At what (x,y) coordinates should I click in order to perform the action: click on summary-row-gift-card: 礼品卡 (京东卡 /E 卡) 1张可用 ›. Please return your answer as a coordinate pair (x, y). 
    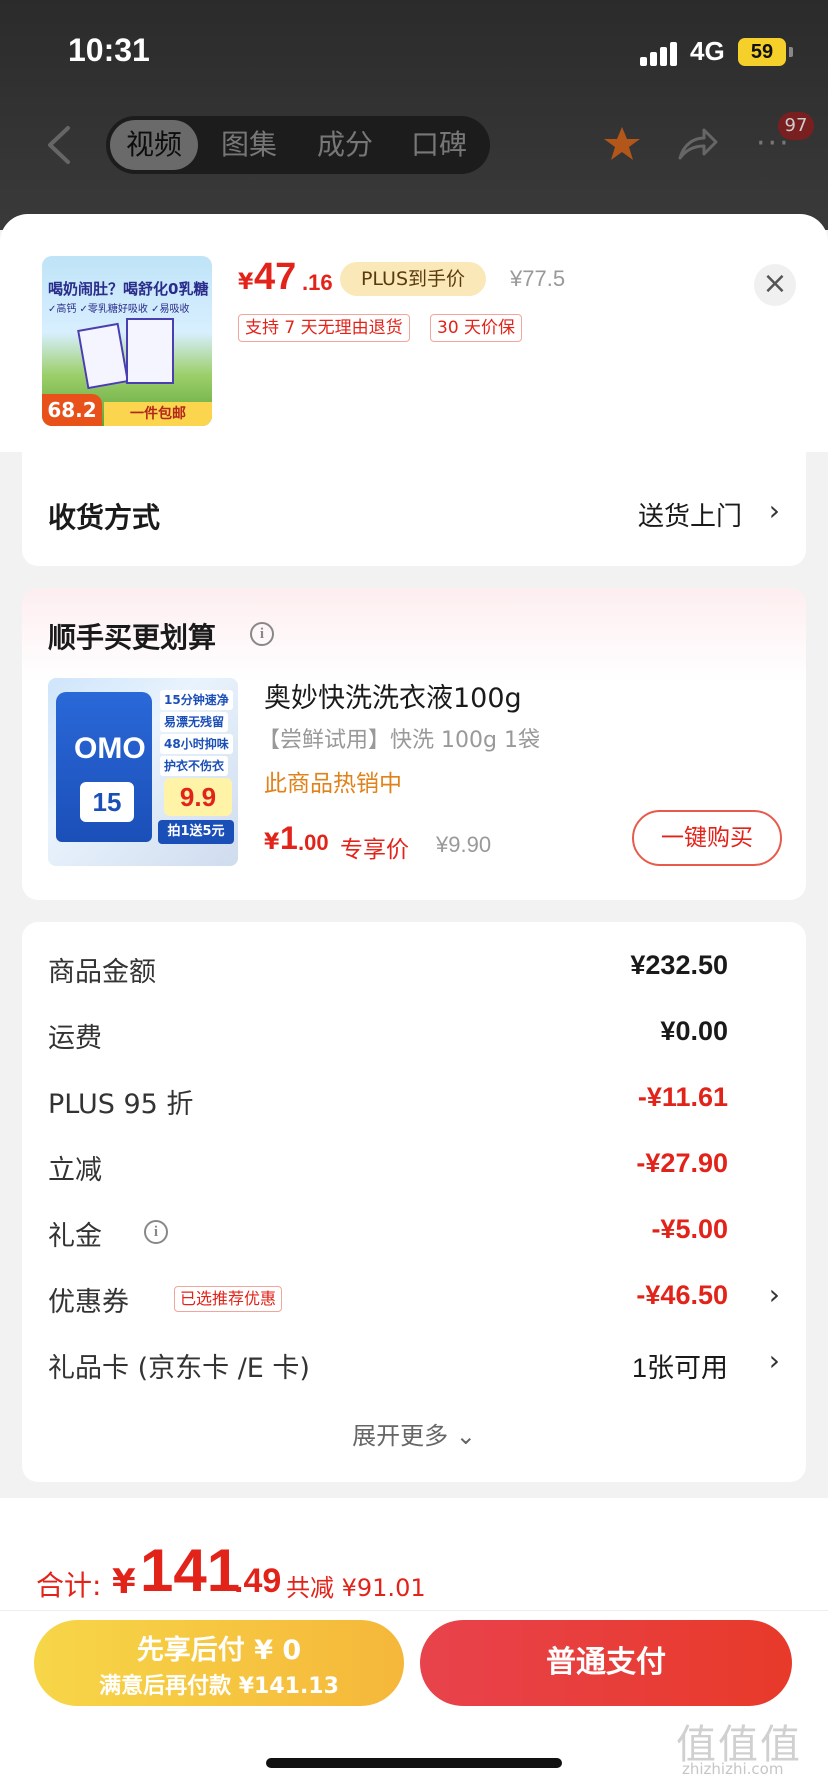
    Looking at the image, I should click on (418, 1365).